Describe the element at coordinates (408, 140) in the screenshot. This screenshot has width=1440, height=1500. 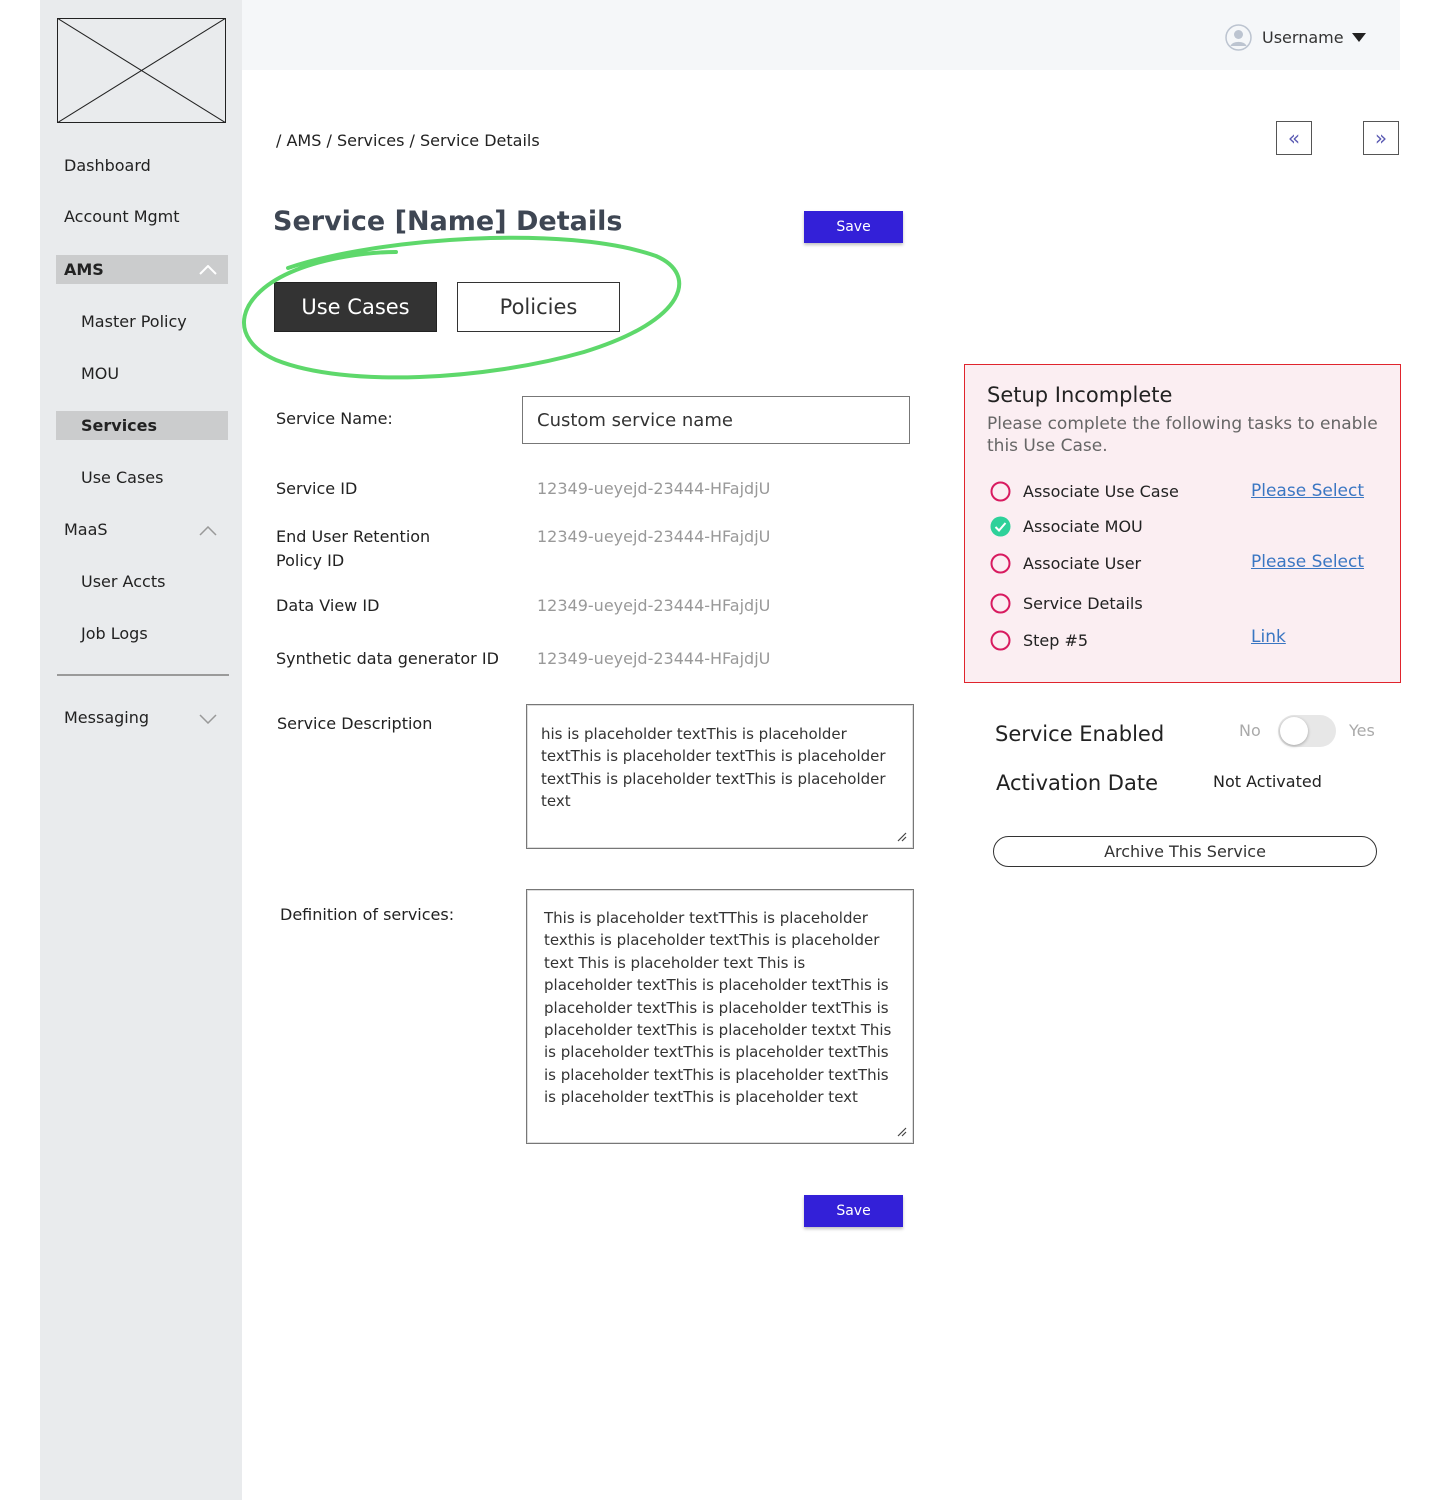
I see `breadcrumb: / AMS / Services / Service Details` at that location.